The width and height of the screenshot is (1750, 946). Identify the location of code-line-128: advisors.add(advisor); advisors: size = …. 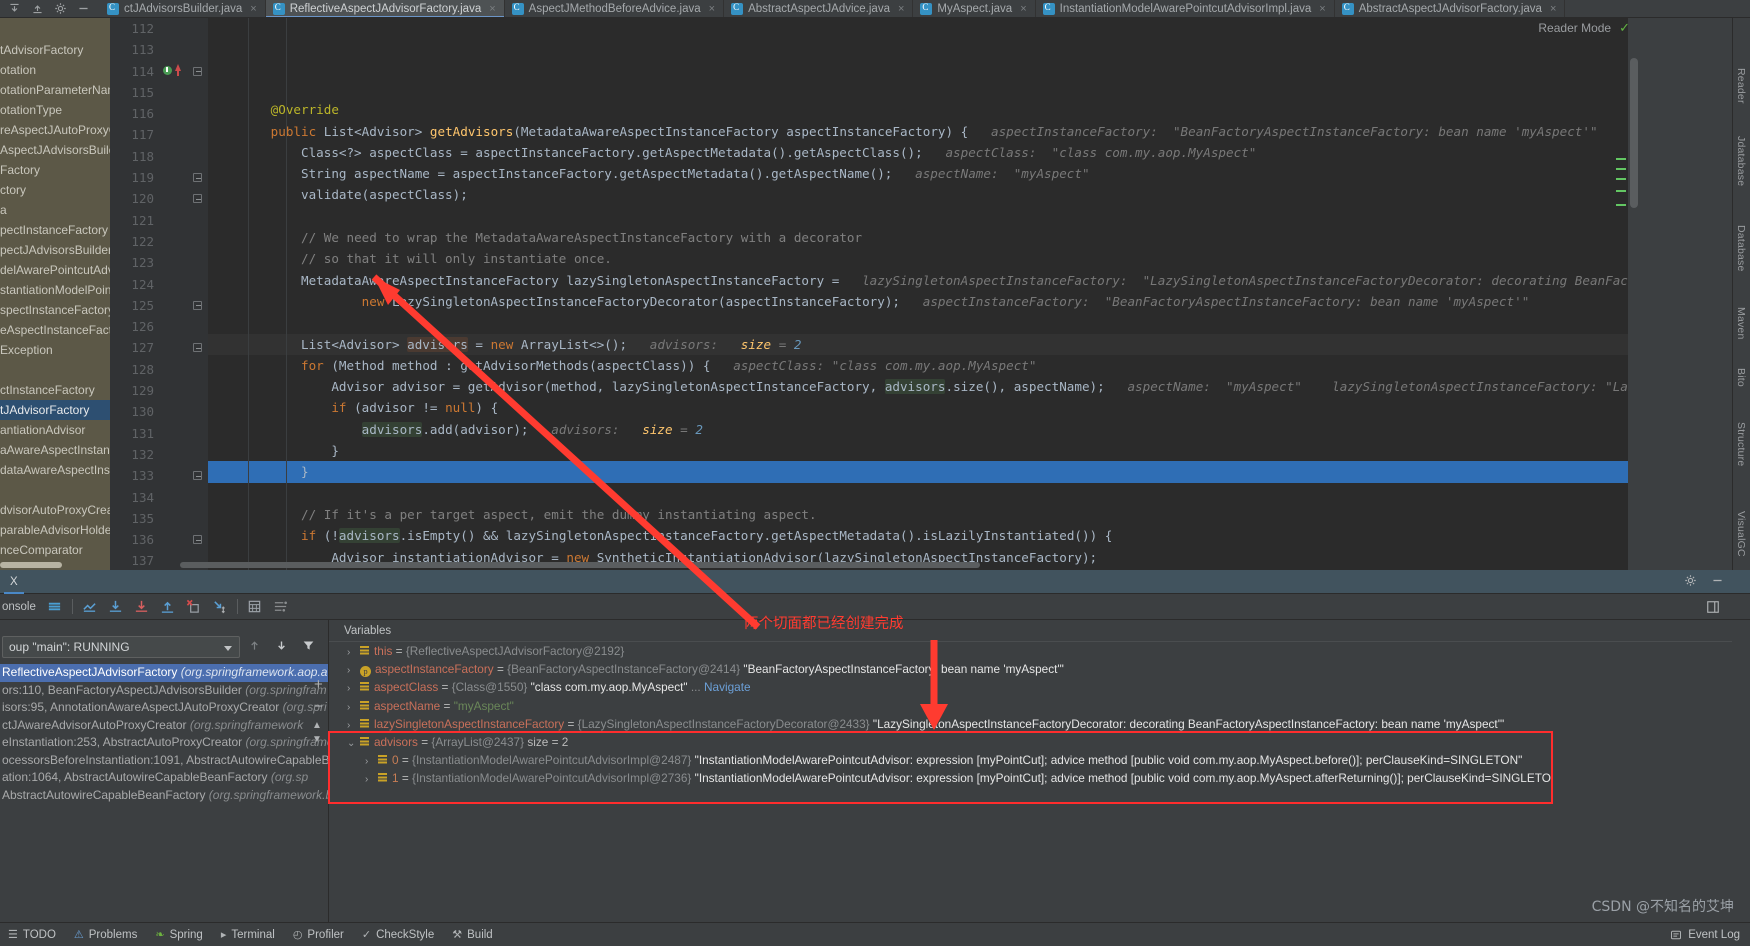
(924, 429).